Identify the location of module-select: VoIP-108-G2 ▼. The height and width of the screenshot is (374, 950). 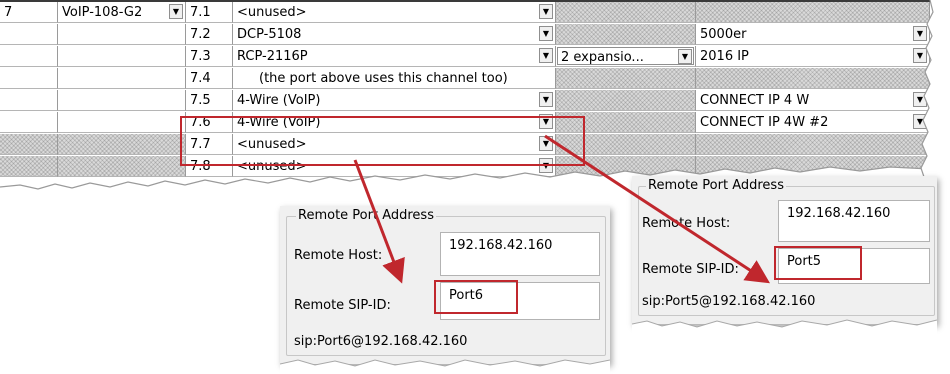
(122, 12).